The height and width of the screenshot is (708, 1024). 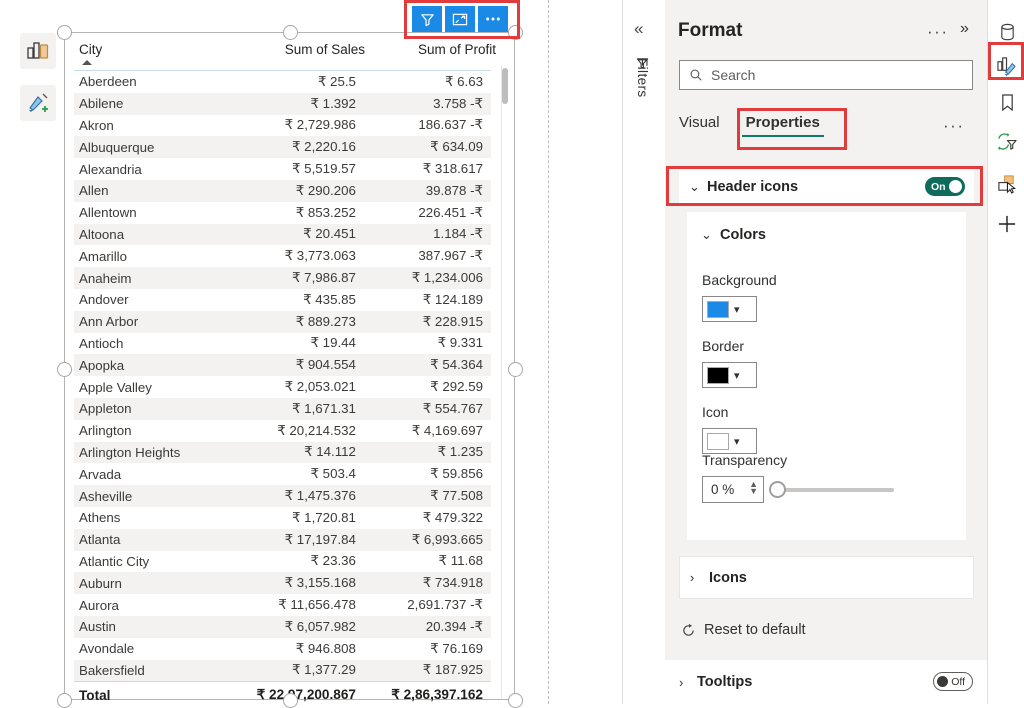 I want to click on resize-handle-middle-right, so click(x=515, y=369).